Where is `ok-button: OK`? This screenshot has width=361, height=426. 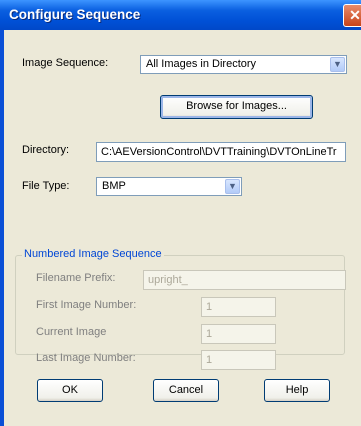
ok-button: OK is located at coordinates (70, 390).